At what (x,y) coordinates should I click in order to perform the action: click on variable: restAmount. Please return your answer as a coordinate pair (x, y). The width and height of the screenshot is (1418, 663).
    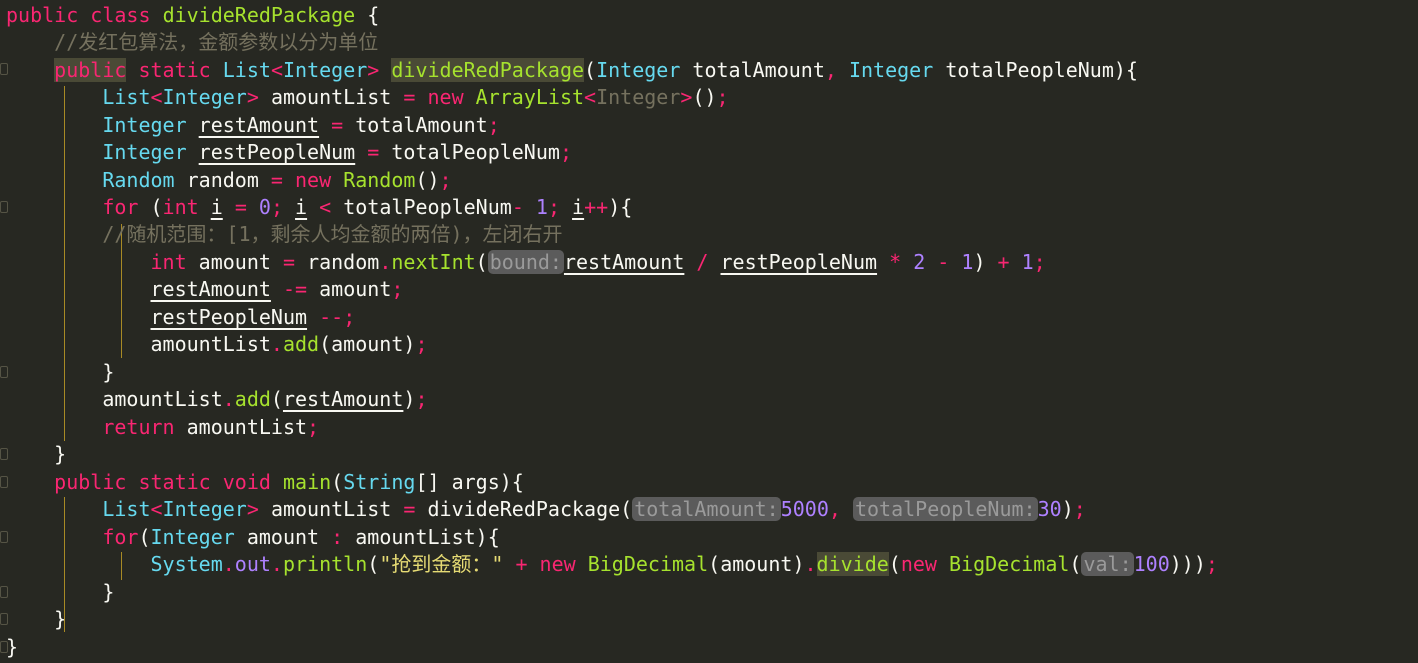
    Looking at the image, I should click on (210, 289).